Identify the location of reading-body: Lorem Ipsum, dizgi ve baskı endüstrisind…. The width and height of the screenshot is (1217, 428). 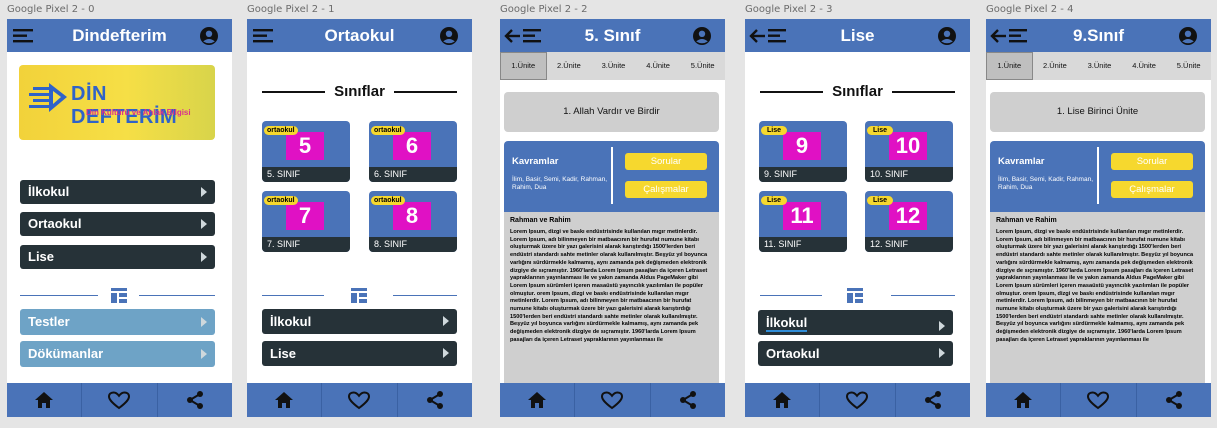
(1095, 286).